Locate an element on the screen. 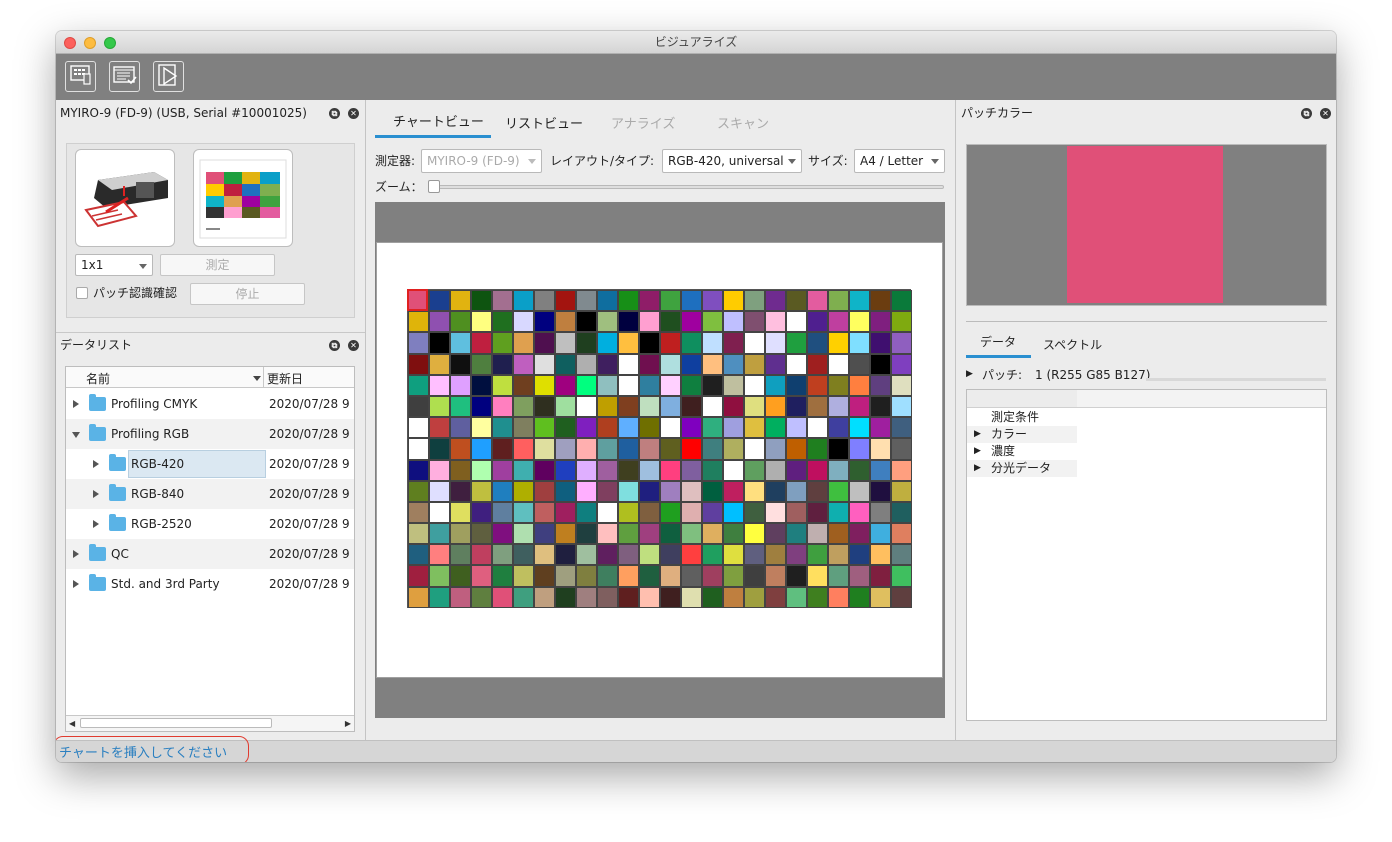  scroll-right-icon: ▶ is located at coordinates (348, 723).